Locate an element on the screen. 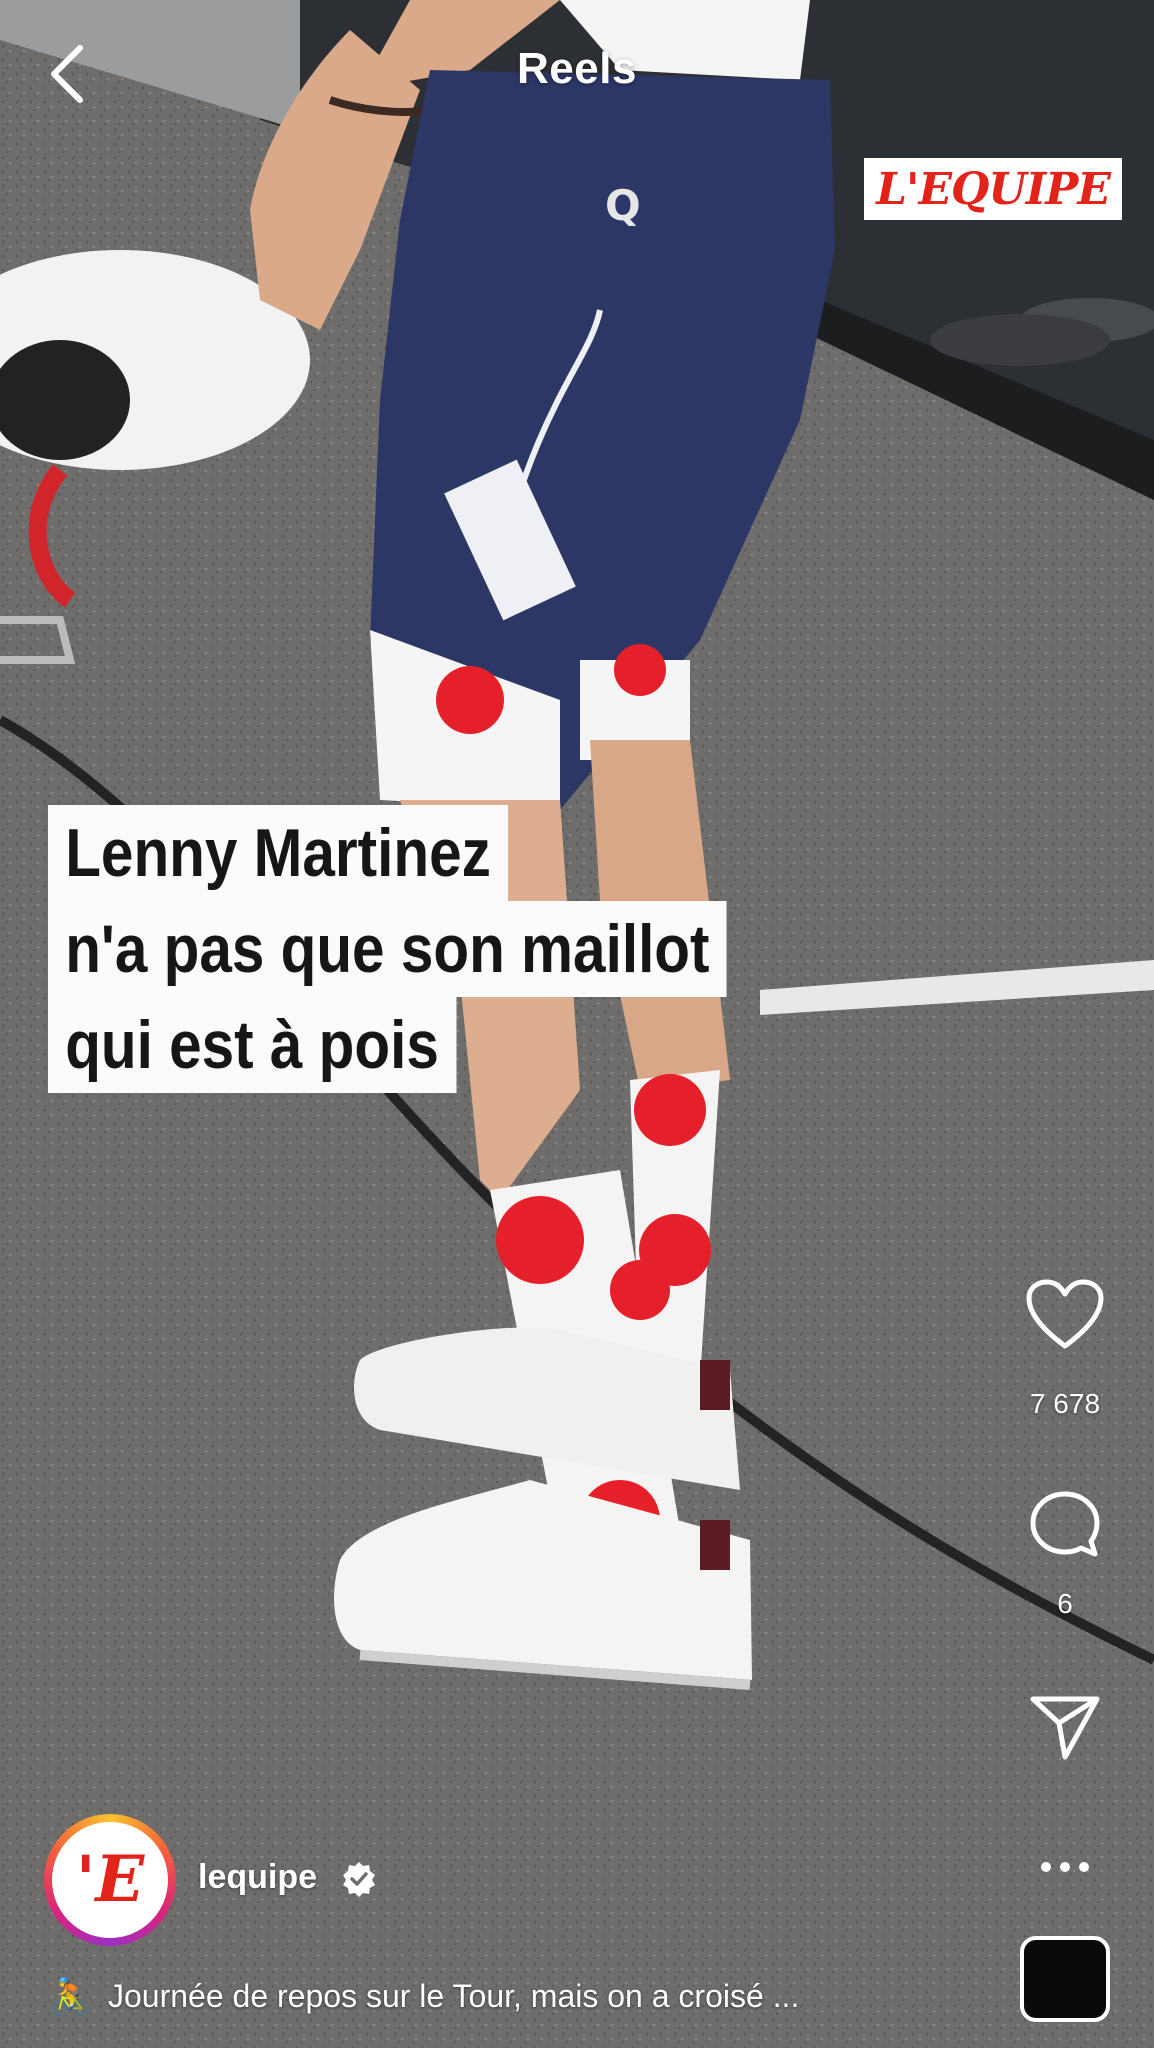 The image size is (1154, 2048). caption-line: qui est à pois is located at coordinates (252, 1045).